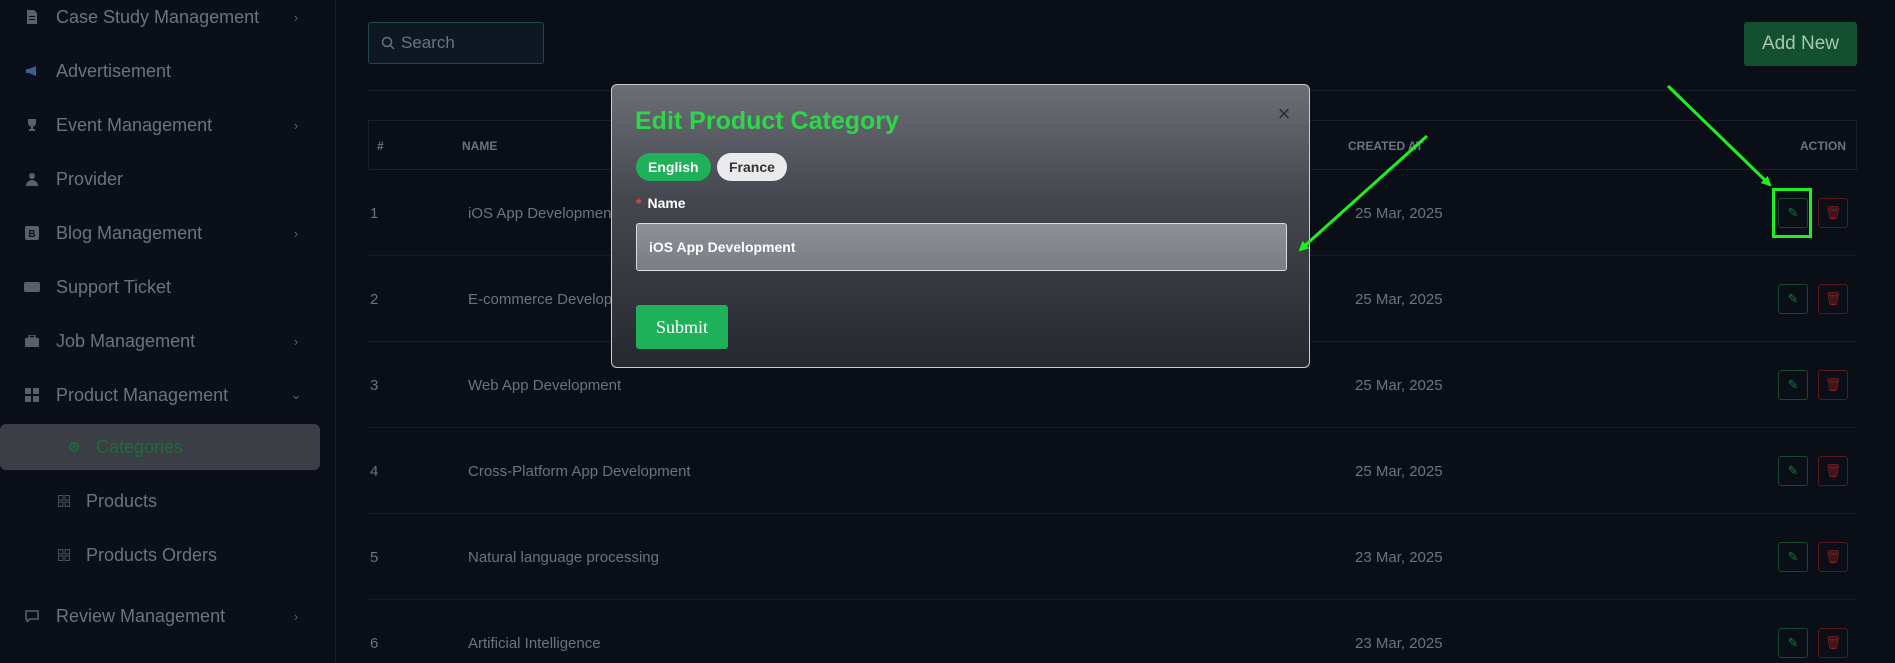 The image size is (1895, 663). Describe the element at coordinates (767, 121) in the screenshot. I see `modal-title: Edit Product Category` at that location.